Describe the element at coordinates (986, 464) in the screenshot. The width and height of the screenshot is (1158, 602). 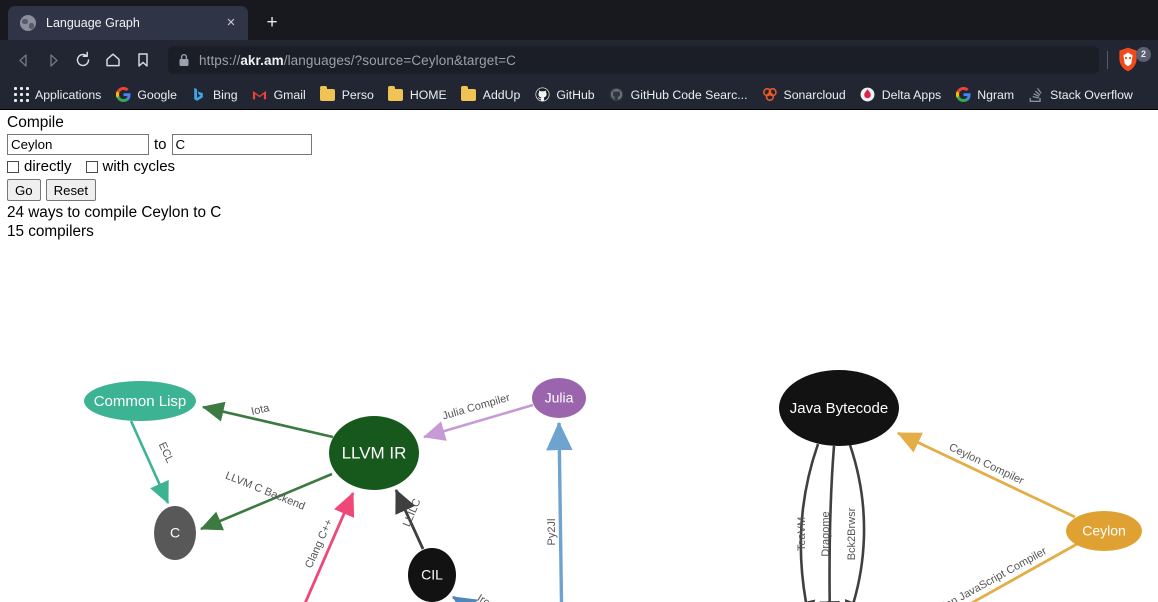
I see `edge-label: Ceylon Compiler` at that location.